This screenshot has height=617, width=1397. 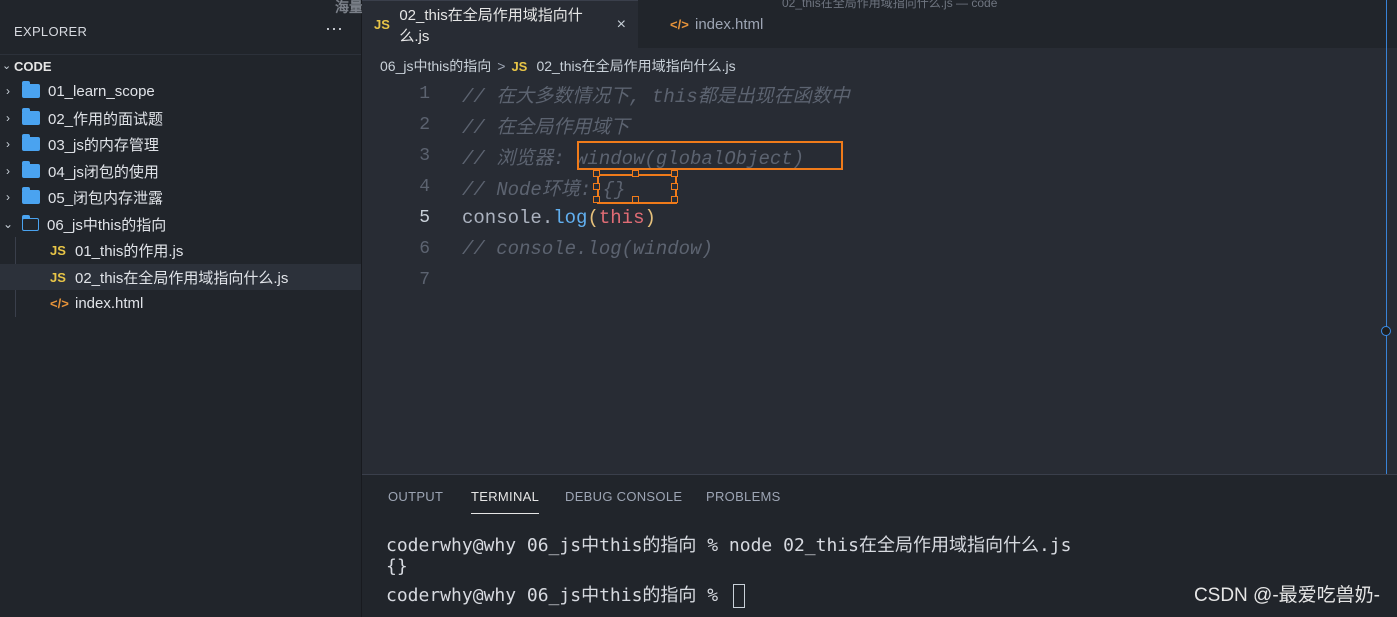 What do you see at coordinates (502, 218) in the screenshot?
I see `code-object: console` at bounding box center [502, 218].